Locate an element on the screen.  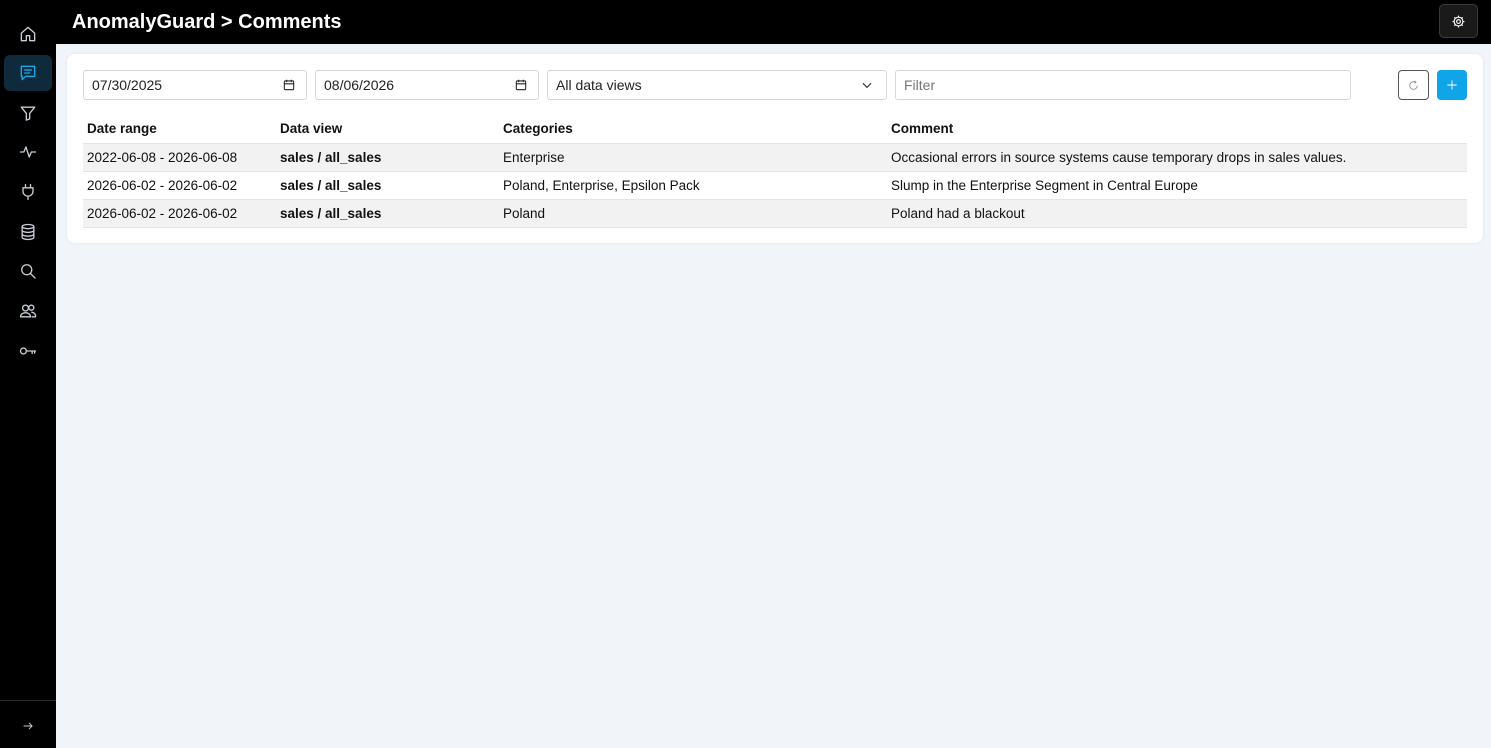
column-header-comment: Comment is located at coordinates (1177, 129).